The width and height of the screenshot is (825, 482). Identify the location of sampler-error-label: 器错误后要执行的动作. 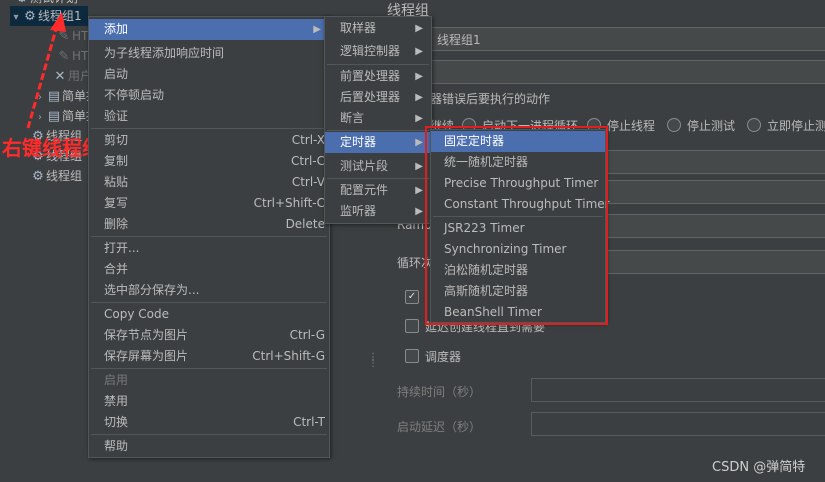
(490, 99).